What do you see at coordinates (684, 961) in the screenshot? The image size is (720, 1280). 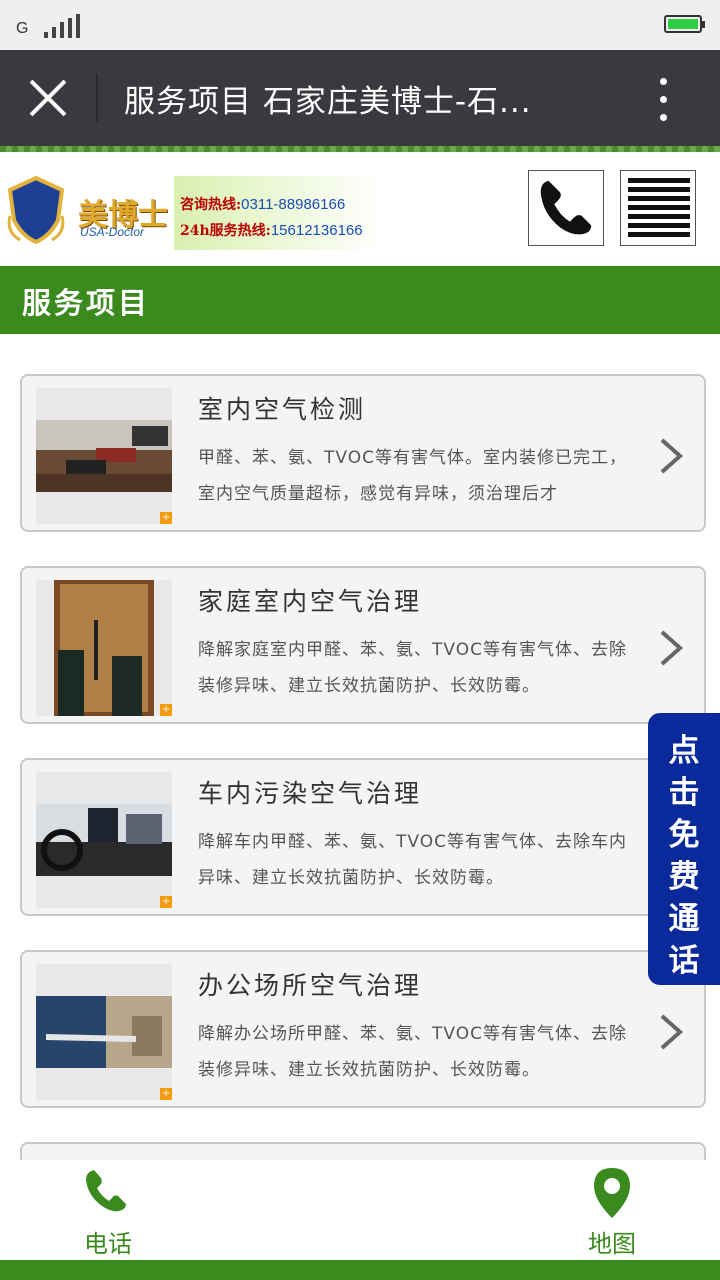 I see `free-call-char: 话` at bounding box center [684, 961].